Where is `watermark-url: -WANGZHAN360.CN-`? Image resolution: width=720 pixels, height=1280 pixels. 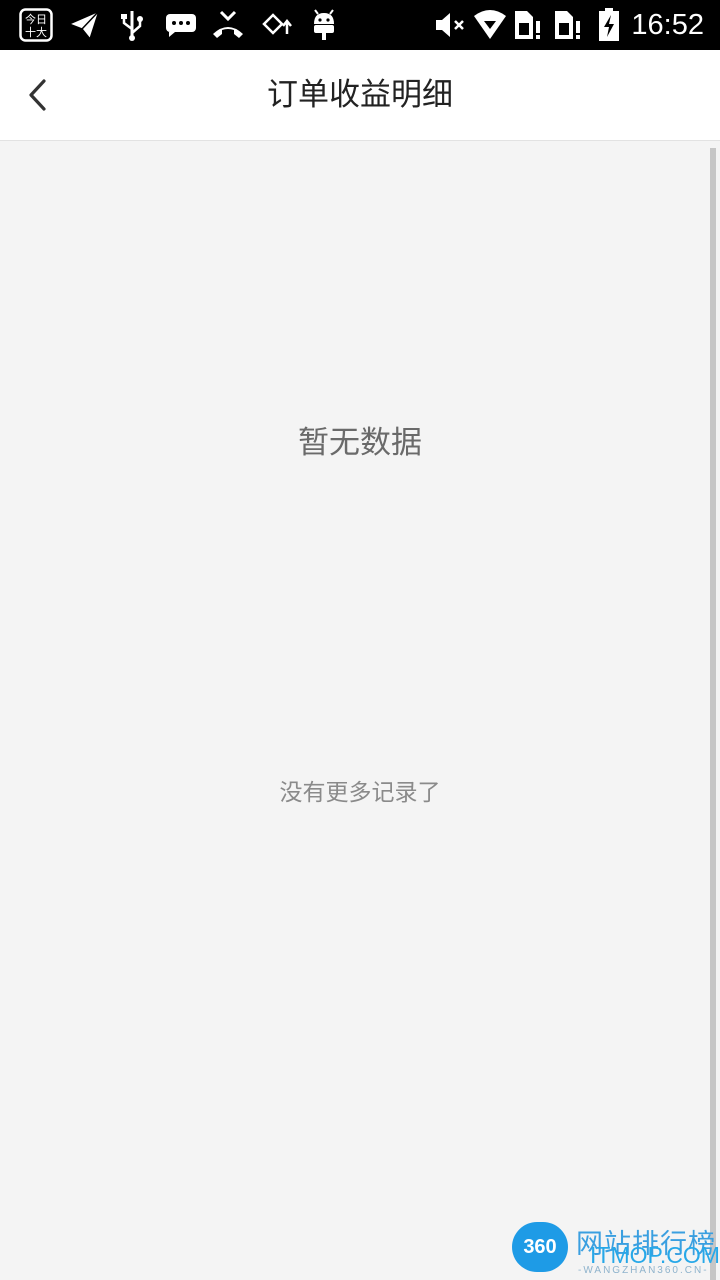 watermark-url: -WANGZHAN360.CN- is located at coordinates (643, 1270).